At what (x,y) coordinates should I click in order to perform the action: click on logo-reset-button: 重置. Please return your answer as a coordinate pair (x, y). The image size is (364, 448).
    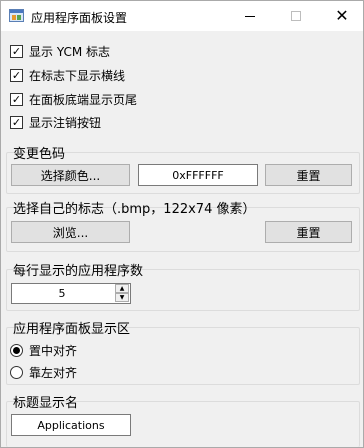
    Looking at the image, I should click on (308, 232).